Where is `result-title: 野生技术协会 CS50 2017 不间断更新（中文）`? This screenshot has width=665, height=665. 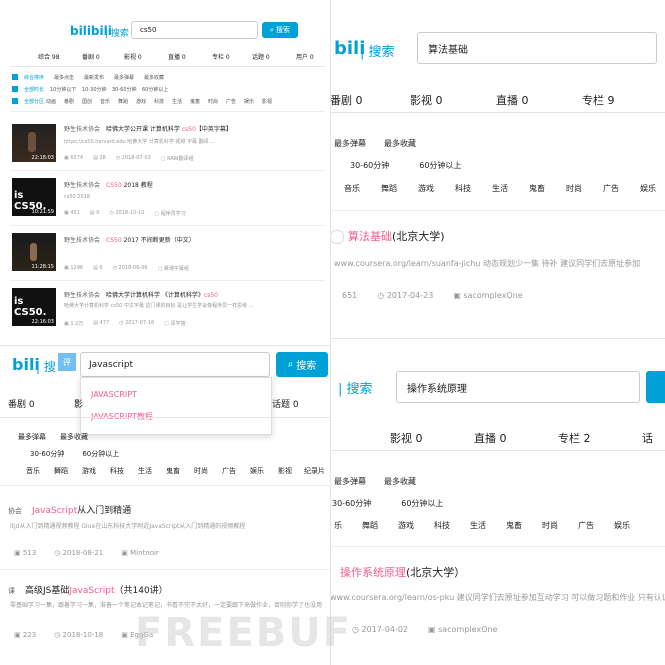 result-title: 野生技术协会 CS50 2017 不间断更新（中文） is located at coordinates (129, 239).